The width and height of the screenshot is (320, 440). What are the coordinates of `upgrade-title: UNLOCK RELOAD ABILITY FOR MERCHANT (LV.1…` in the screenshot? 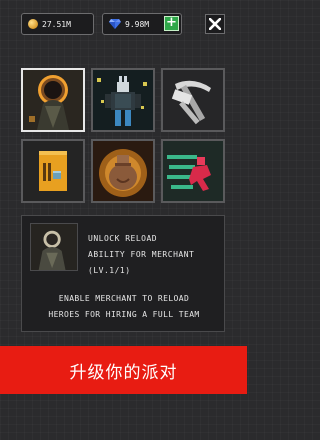 It's located at (141, 254).